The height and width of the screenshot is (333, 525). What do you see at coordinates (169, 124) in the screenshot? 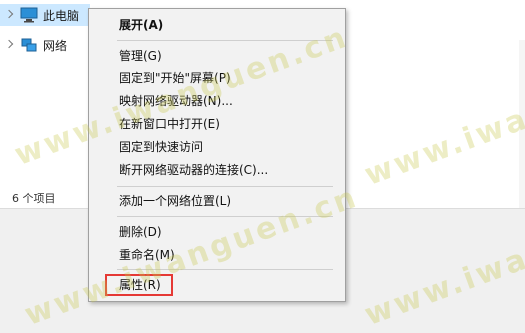
I see `menu-item-open-new-window: 在新窗口中打开(E)` at bounding box center [169, 124].